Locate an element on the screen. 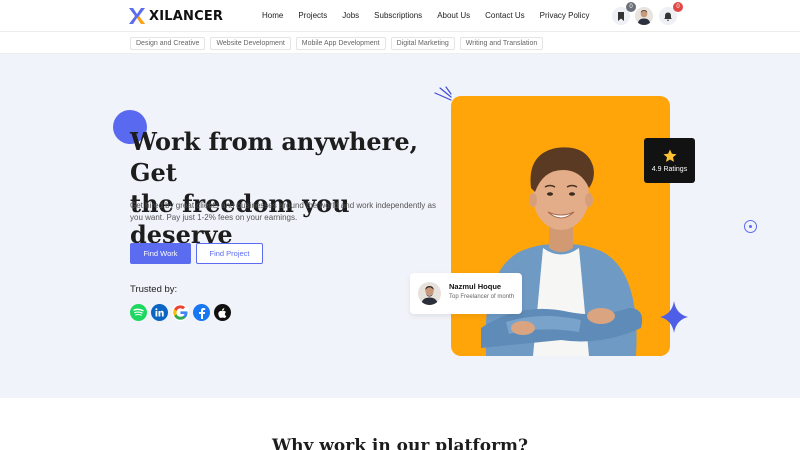  brand-name: XILANCER is located at coordinates (186, 16).